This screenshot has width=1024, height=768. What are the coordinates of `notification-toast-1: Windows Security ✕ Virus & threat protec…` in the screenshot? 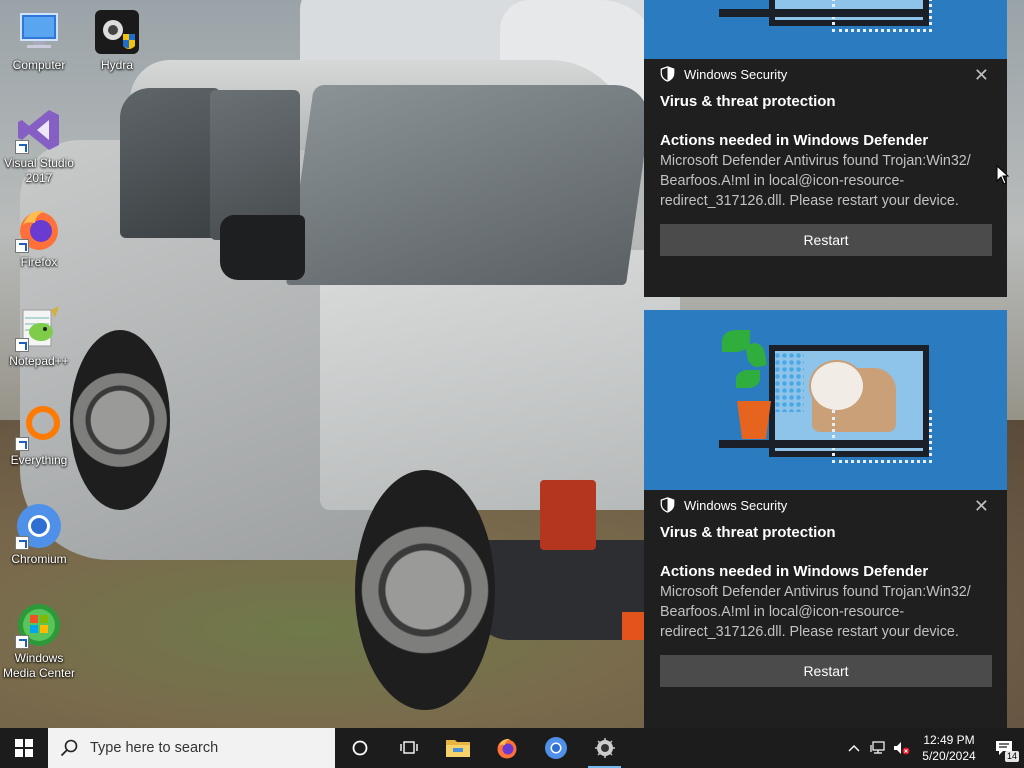 It's located at (825, 148).